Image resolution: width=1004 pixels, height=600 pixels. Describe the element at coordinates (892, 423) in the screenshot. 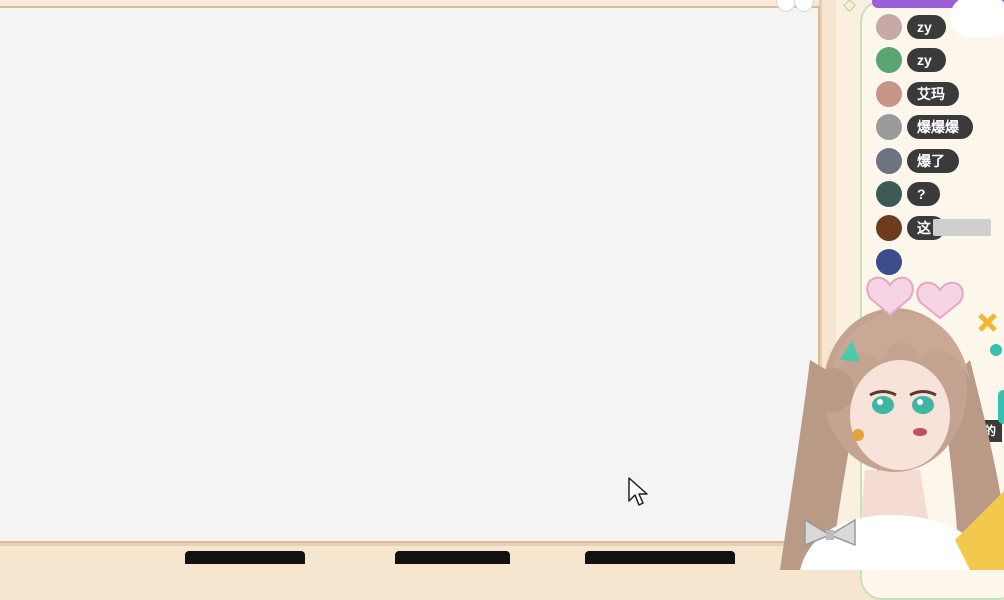

I see `vtuber-avatar` at that location.